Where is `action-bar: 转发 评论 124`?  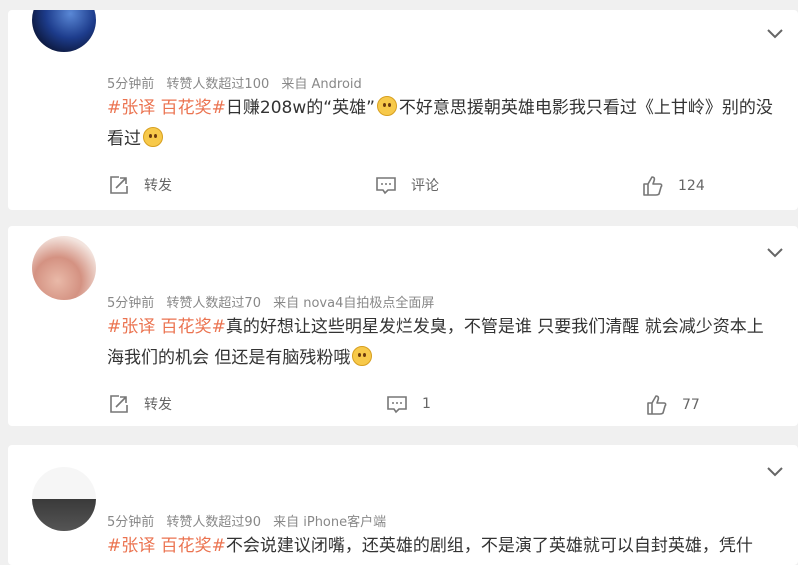 action-bar: 转发 评论 124 is located at coordinates (403, 187).